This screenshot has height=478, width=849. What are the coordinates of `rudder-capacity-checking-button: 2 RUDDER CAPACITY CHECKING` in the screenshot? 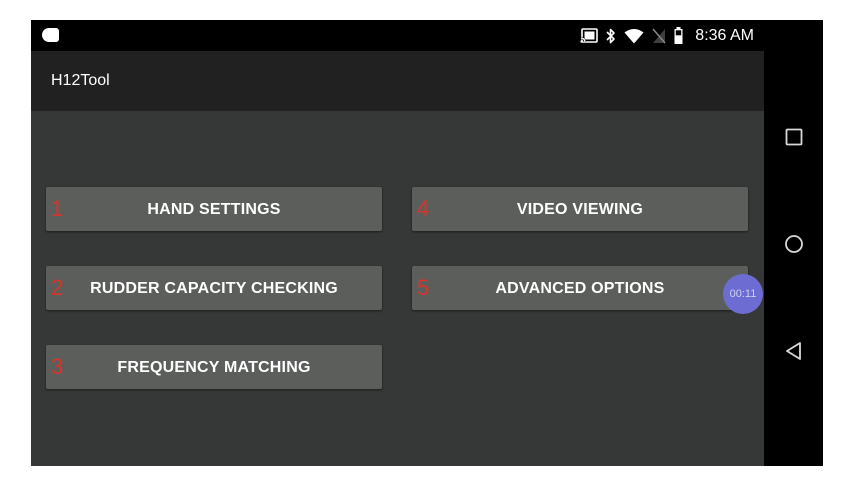 It's located at (214, 288).